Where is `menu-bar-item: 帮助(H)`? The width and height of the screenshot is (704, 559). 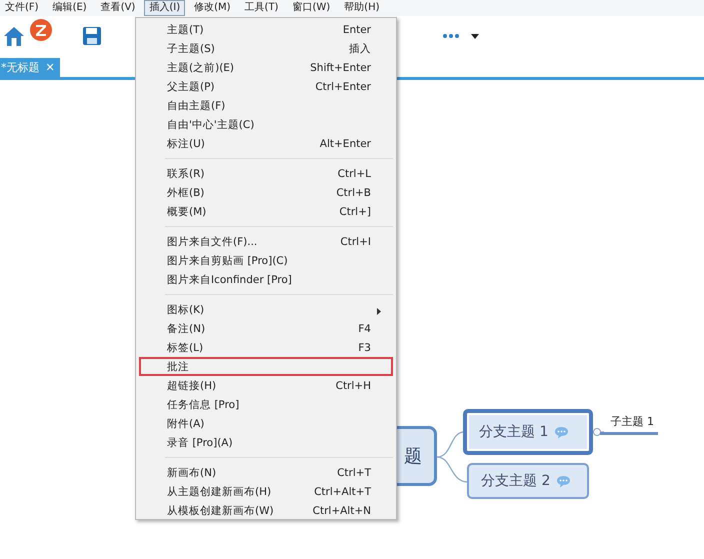
menu-bar-item: 帮助(H) is located at coordinates (361, 8).